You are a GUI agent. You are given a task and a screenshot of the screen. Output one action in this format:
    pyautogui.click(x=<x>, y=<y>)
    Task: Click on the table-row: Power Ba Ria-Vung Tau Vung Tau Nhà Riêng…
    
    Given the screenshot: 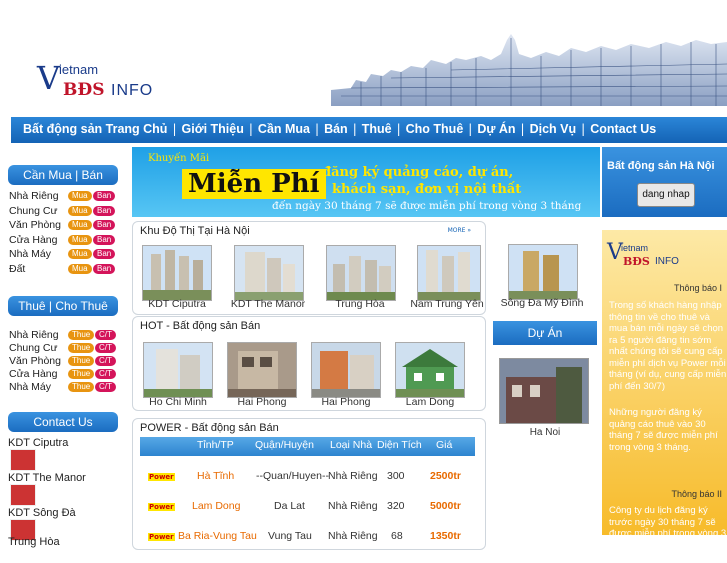 What is the action you would take?
    pyautogui.click(x=307, y=536)
    